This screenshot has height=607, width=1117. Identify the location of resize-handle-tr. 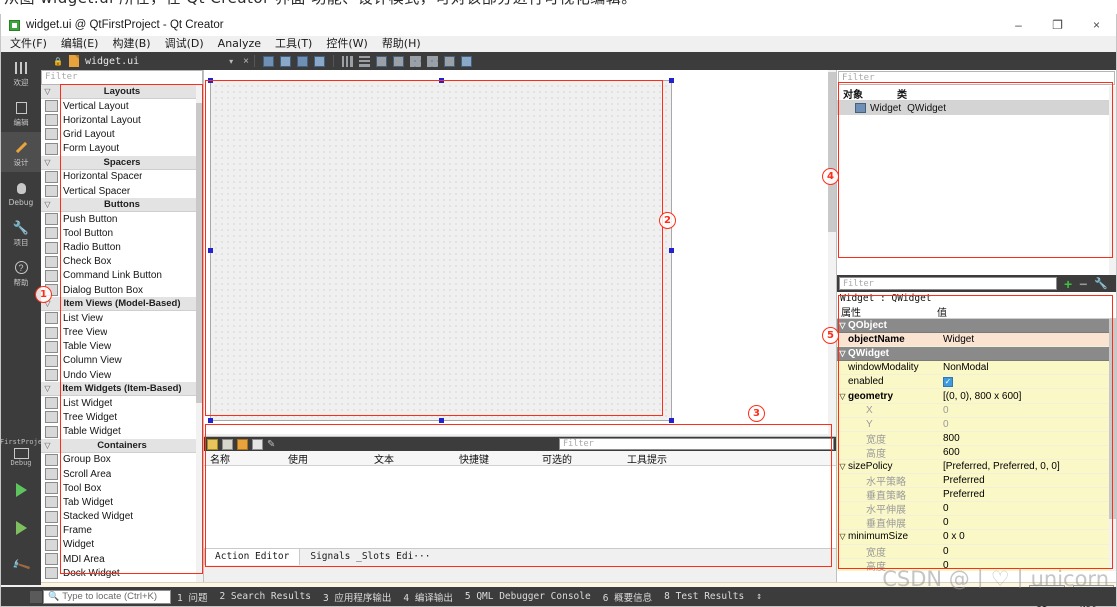
(671, 80).